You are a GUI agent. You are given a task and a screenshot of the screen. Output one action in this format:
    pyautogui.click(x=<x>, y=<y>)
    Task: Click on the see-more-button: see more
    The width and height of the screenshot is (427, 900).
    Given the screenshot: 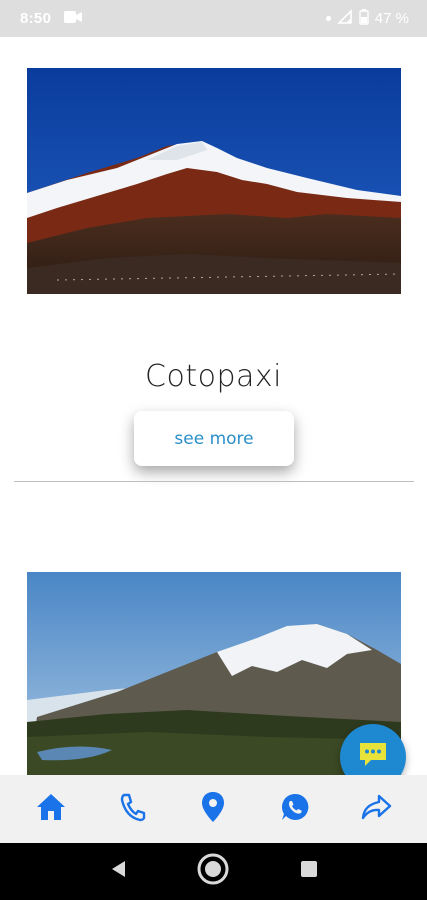 What is the action you would take?
    pyautogui.click(x=214, y=438)
    